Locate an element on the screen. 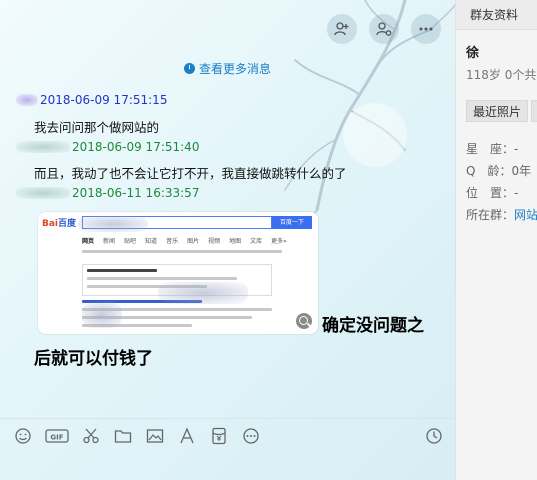 The image size is (537, 480). more-icon is located at coordinates (251, 436).